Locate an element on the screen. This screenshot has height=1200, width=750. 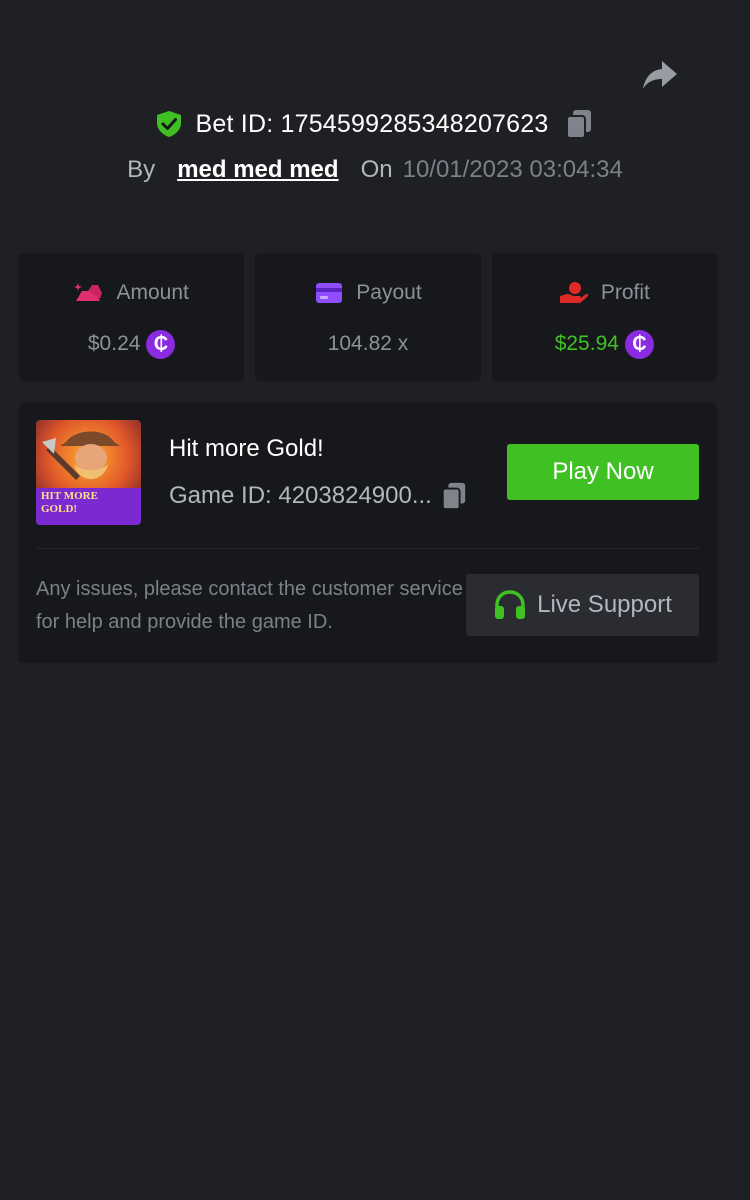
stat-payout-label: Payout is located at coordinates (389, 292).